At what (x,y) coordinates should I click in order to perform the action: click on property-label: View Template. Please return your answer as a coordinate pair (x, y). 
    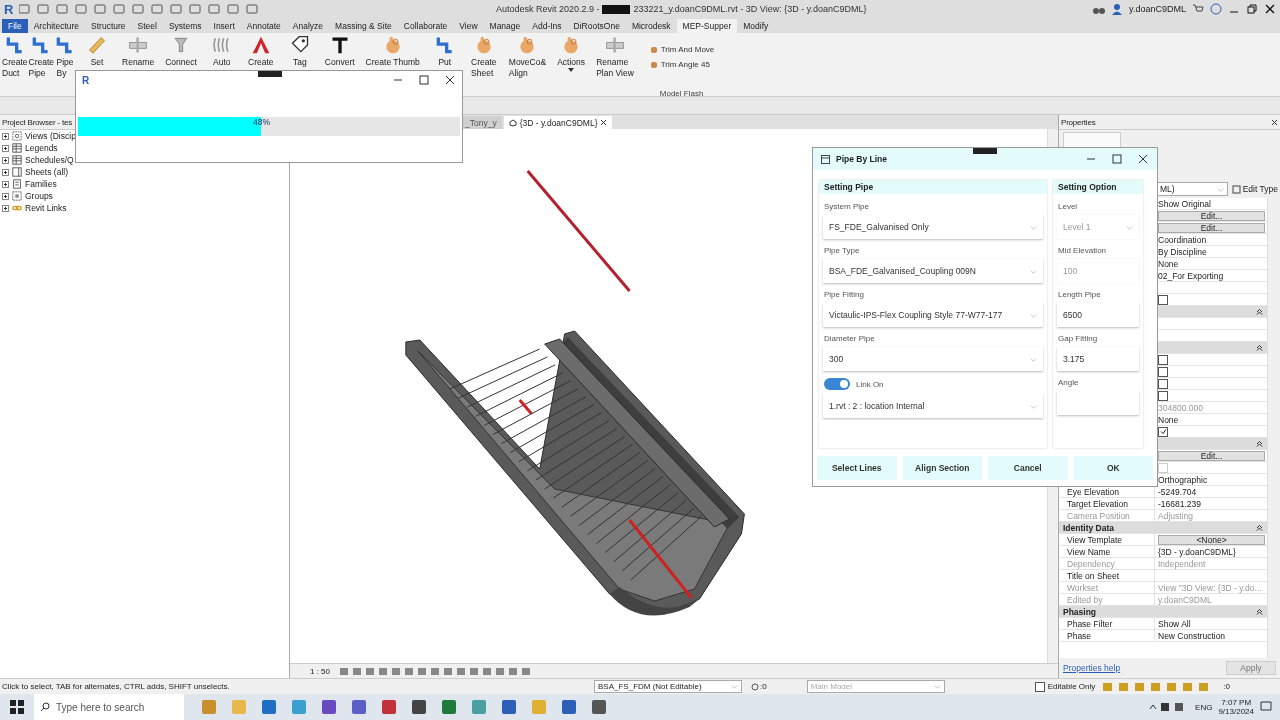
    Looking at the image, I should click on (1094, 539).